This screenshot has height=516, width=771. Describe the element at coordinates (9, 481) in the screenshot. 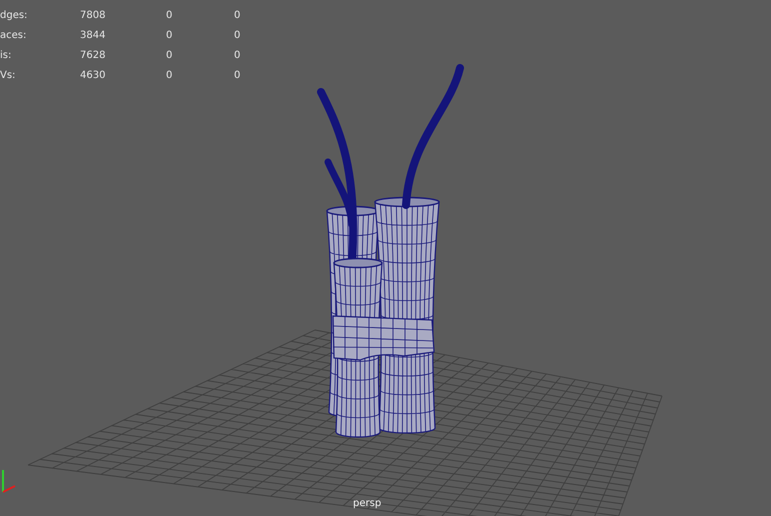

I see `axis-indicator-icon` at that location.